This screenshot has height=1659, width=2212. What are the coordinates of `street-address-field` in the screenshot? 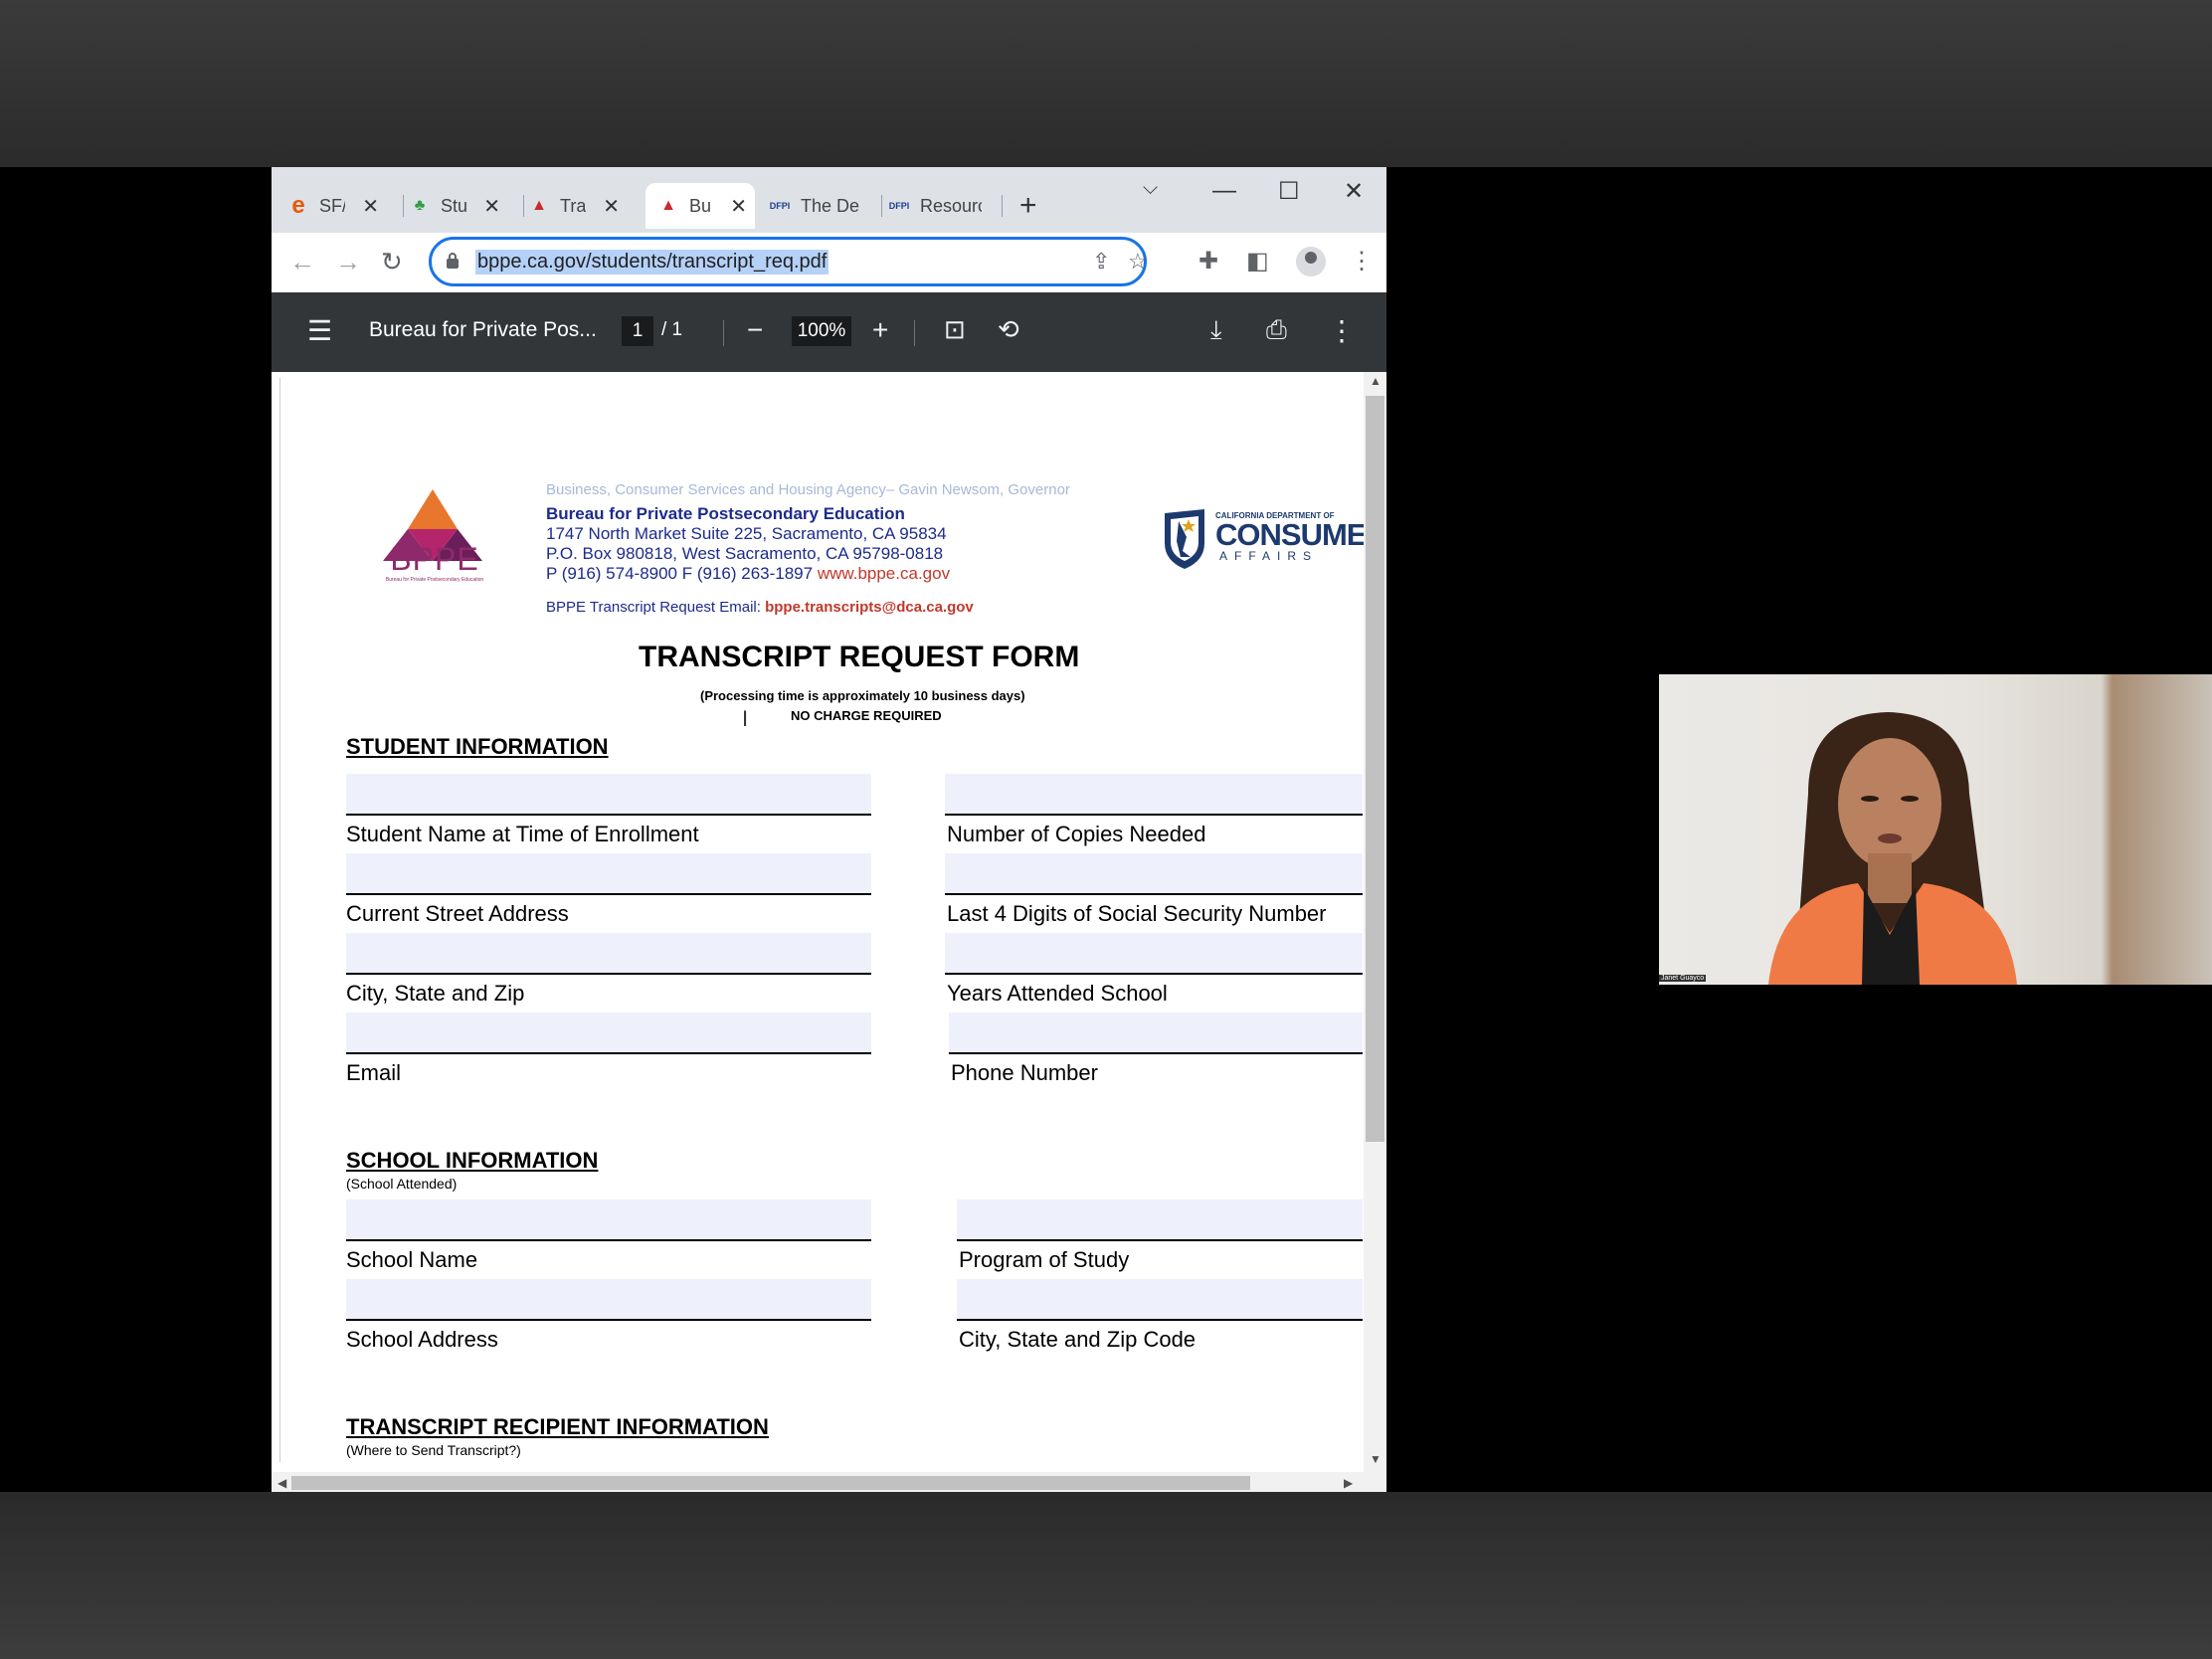 It's located at (608, 874).